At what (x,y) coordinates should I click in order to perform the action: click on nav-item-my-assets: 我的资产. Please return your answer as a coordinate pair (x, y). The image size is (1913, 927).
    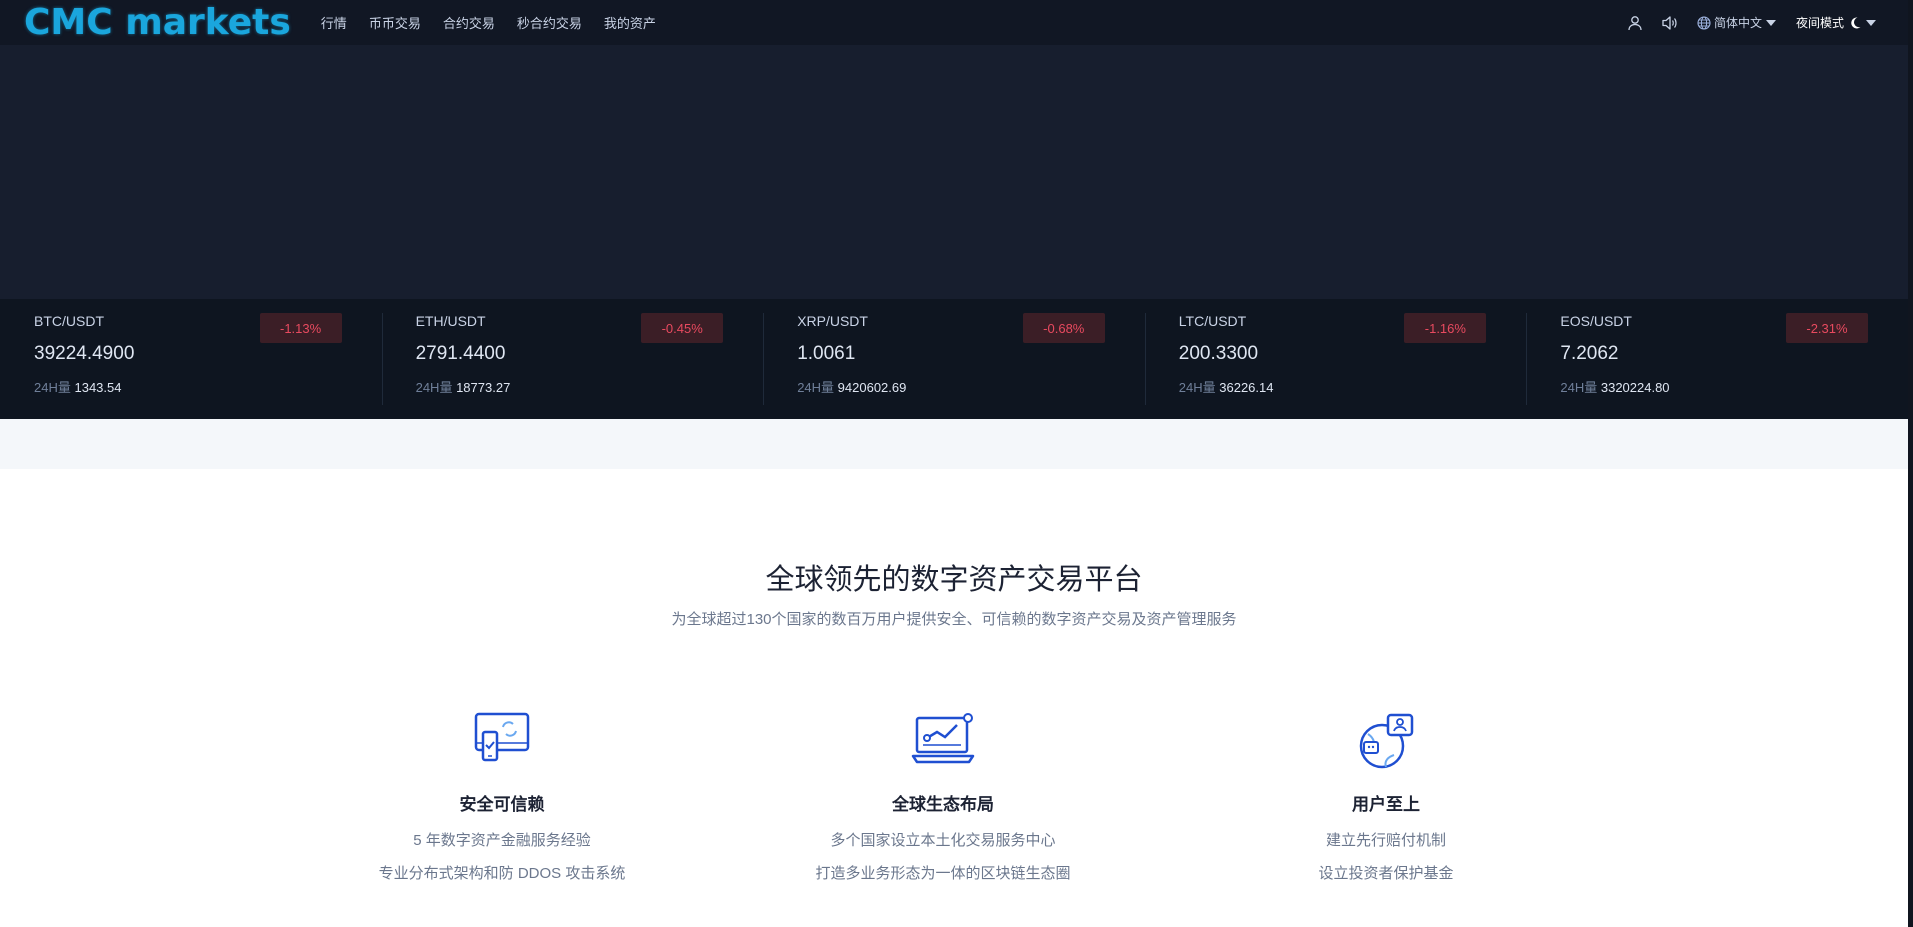
    Looking at the image, I should click on (630, 22).